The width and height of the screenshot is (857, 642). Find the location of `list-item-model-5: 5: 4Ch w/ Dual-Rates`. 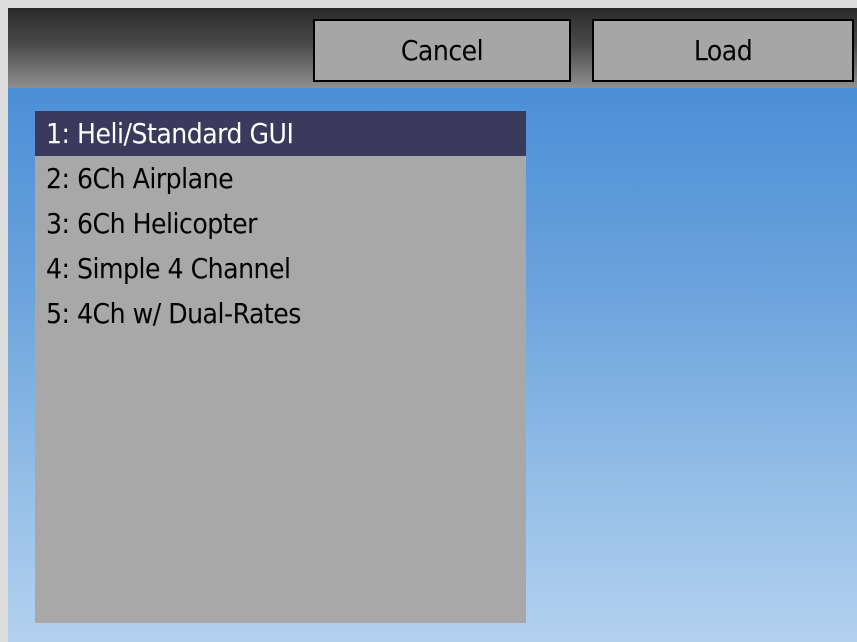

list-item-model-5: 5: 4Ch w/ Dual-Rates is located at coordinates (280, 313).